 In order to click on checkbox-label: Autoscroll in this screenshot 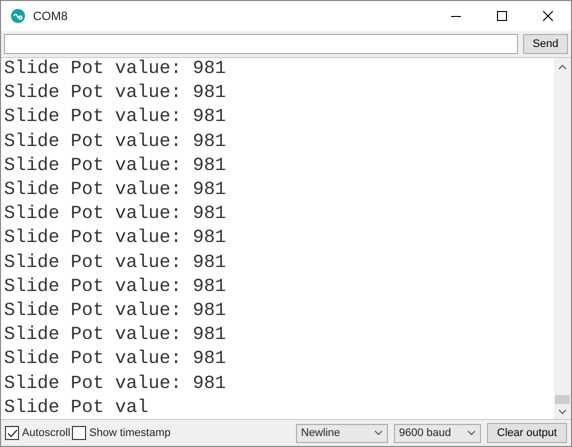, I will do `click(46, 433)`.